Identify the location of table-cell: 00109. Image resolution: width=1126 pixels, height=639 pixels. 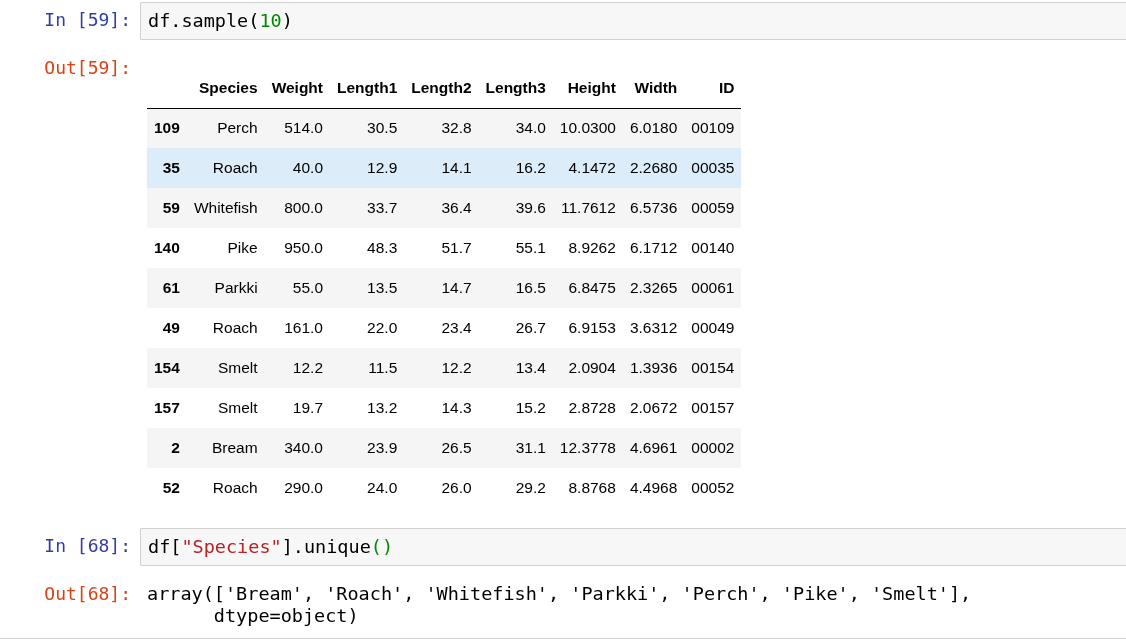
(713, 128).